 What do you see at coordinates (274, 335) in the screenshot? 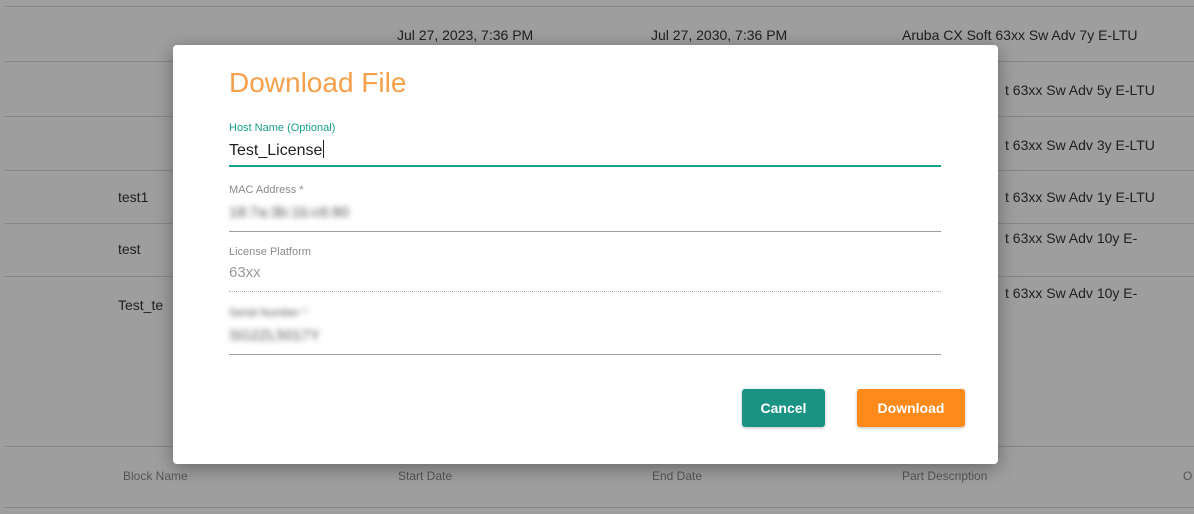
I see `serial-number-input: SG2ZL5017Y` at bounding box center [274, 335].